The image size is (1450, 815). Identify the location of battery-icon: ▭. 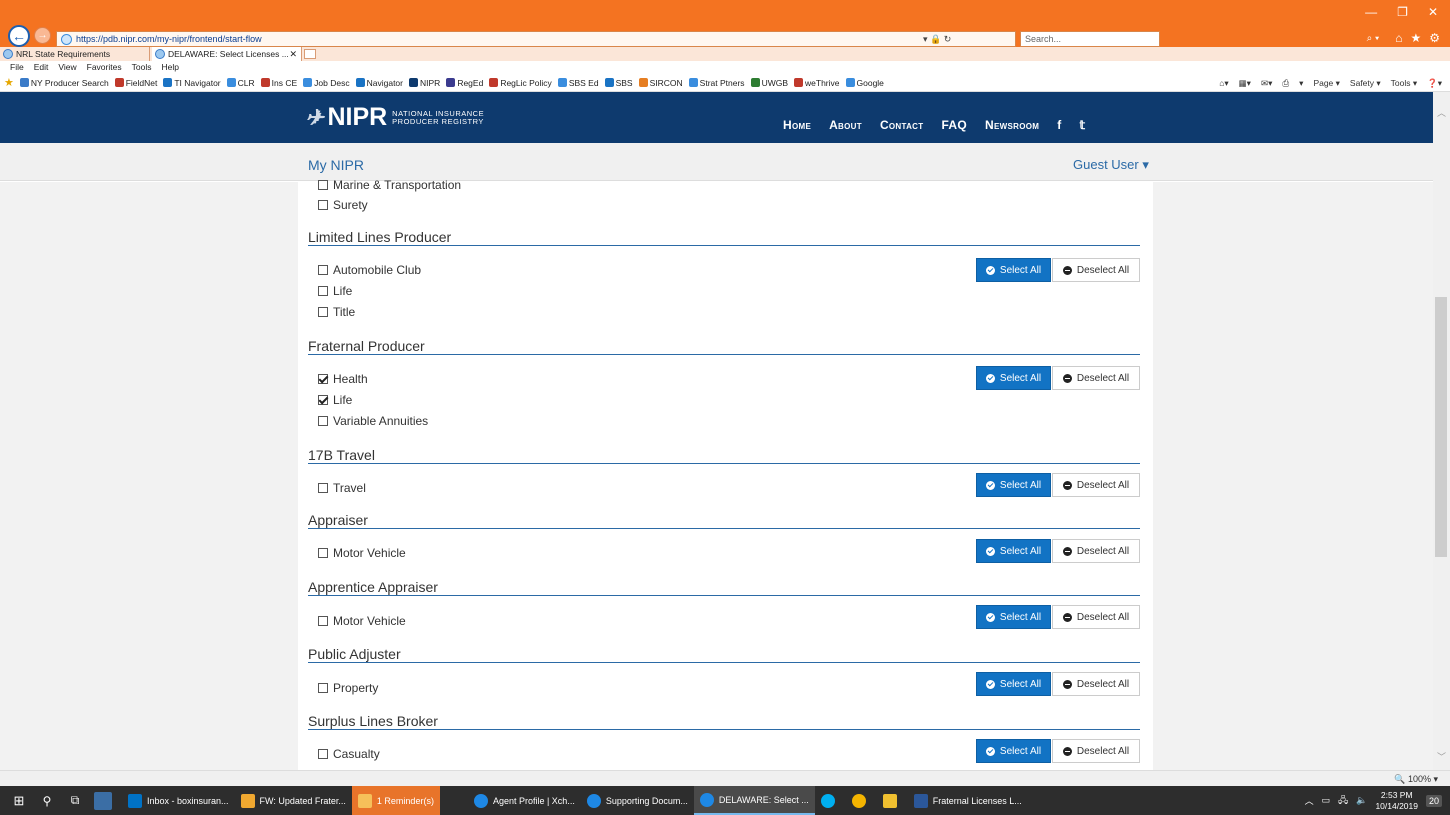
(1326, 800).